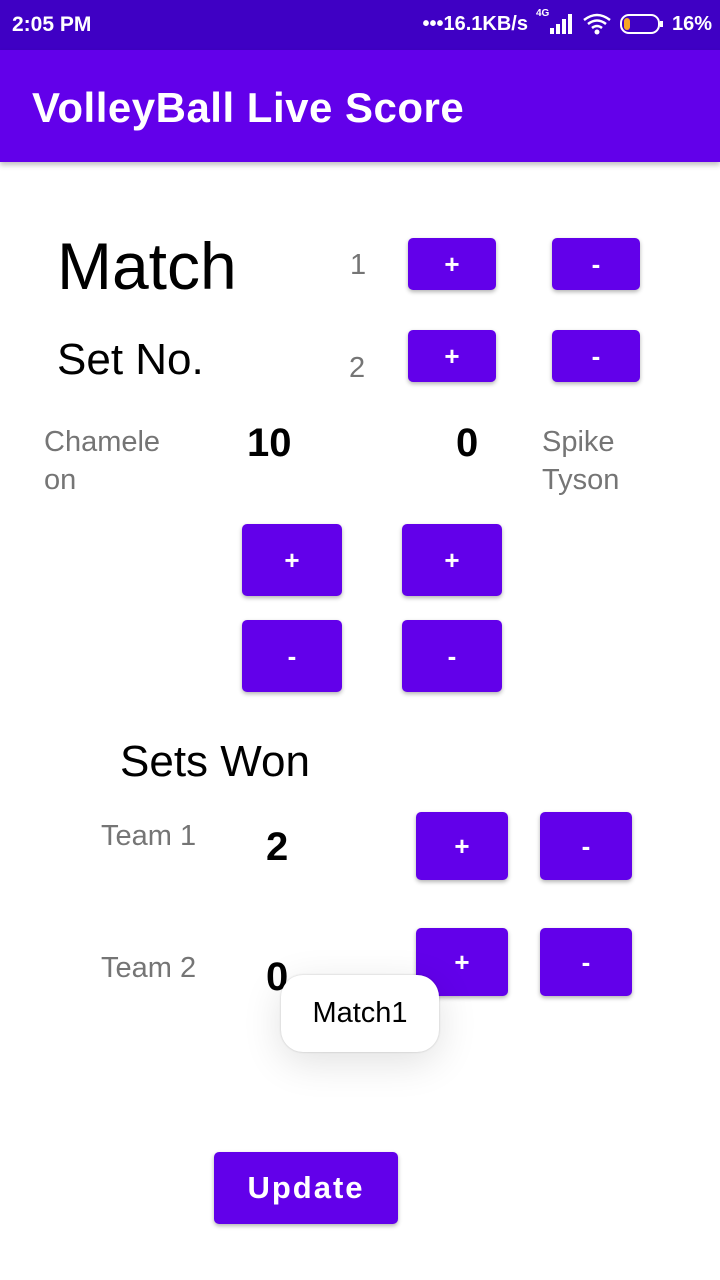  What do you see at coordinates (452, 264) in the screenshot?
I see `match-plus-button: +` at bounding box center [452, 264].